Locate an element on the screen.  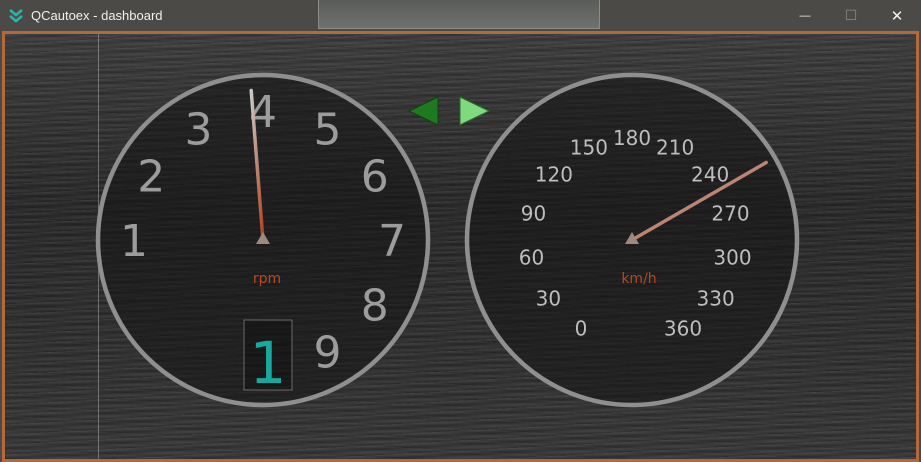
speed-label-120: 120 is located at coordinates (554, 174).